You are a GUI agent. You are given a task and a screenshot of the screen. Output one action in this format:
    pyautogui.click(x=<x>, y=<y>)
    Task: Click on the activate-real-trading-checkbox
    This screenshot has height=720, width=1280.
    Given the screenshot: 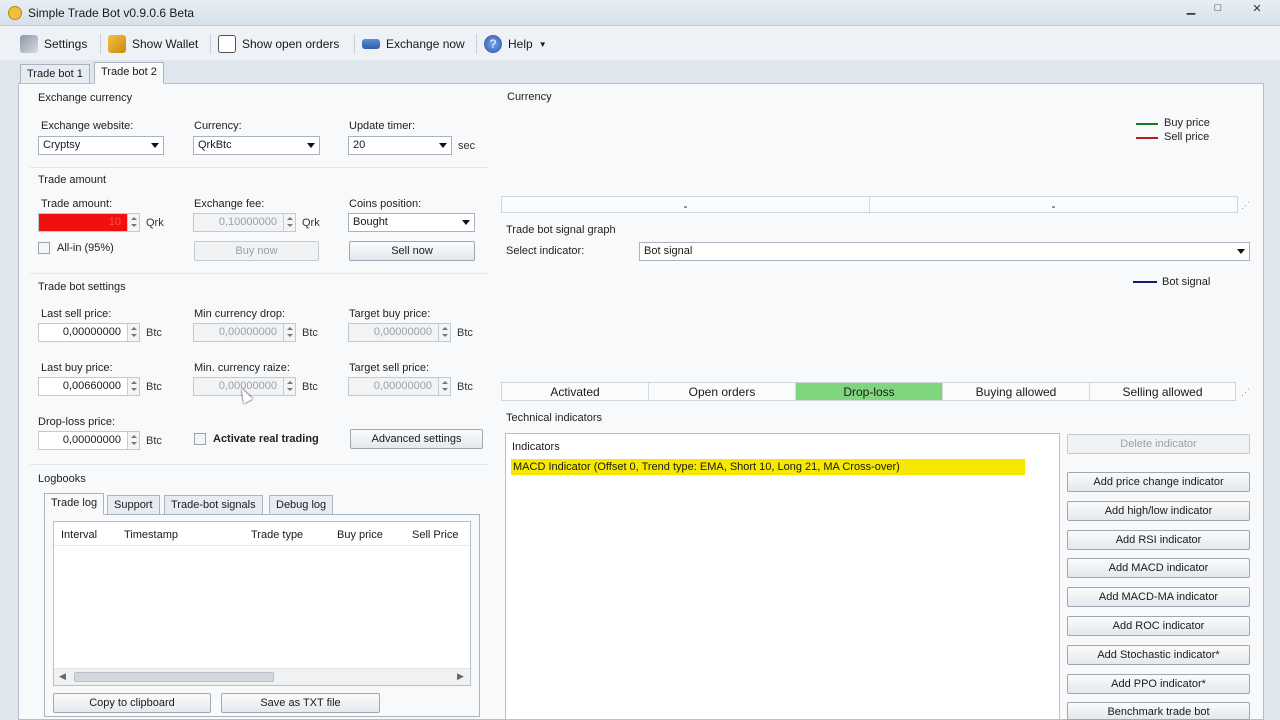 What is the action you would take?
    pyautogui.click(x=200, y=439)
    